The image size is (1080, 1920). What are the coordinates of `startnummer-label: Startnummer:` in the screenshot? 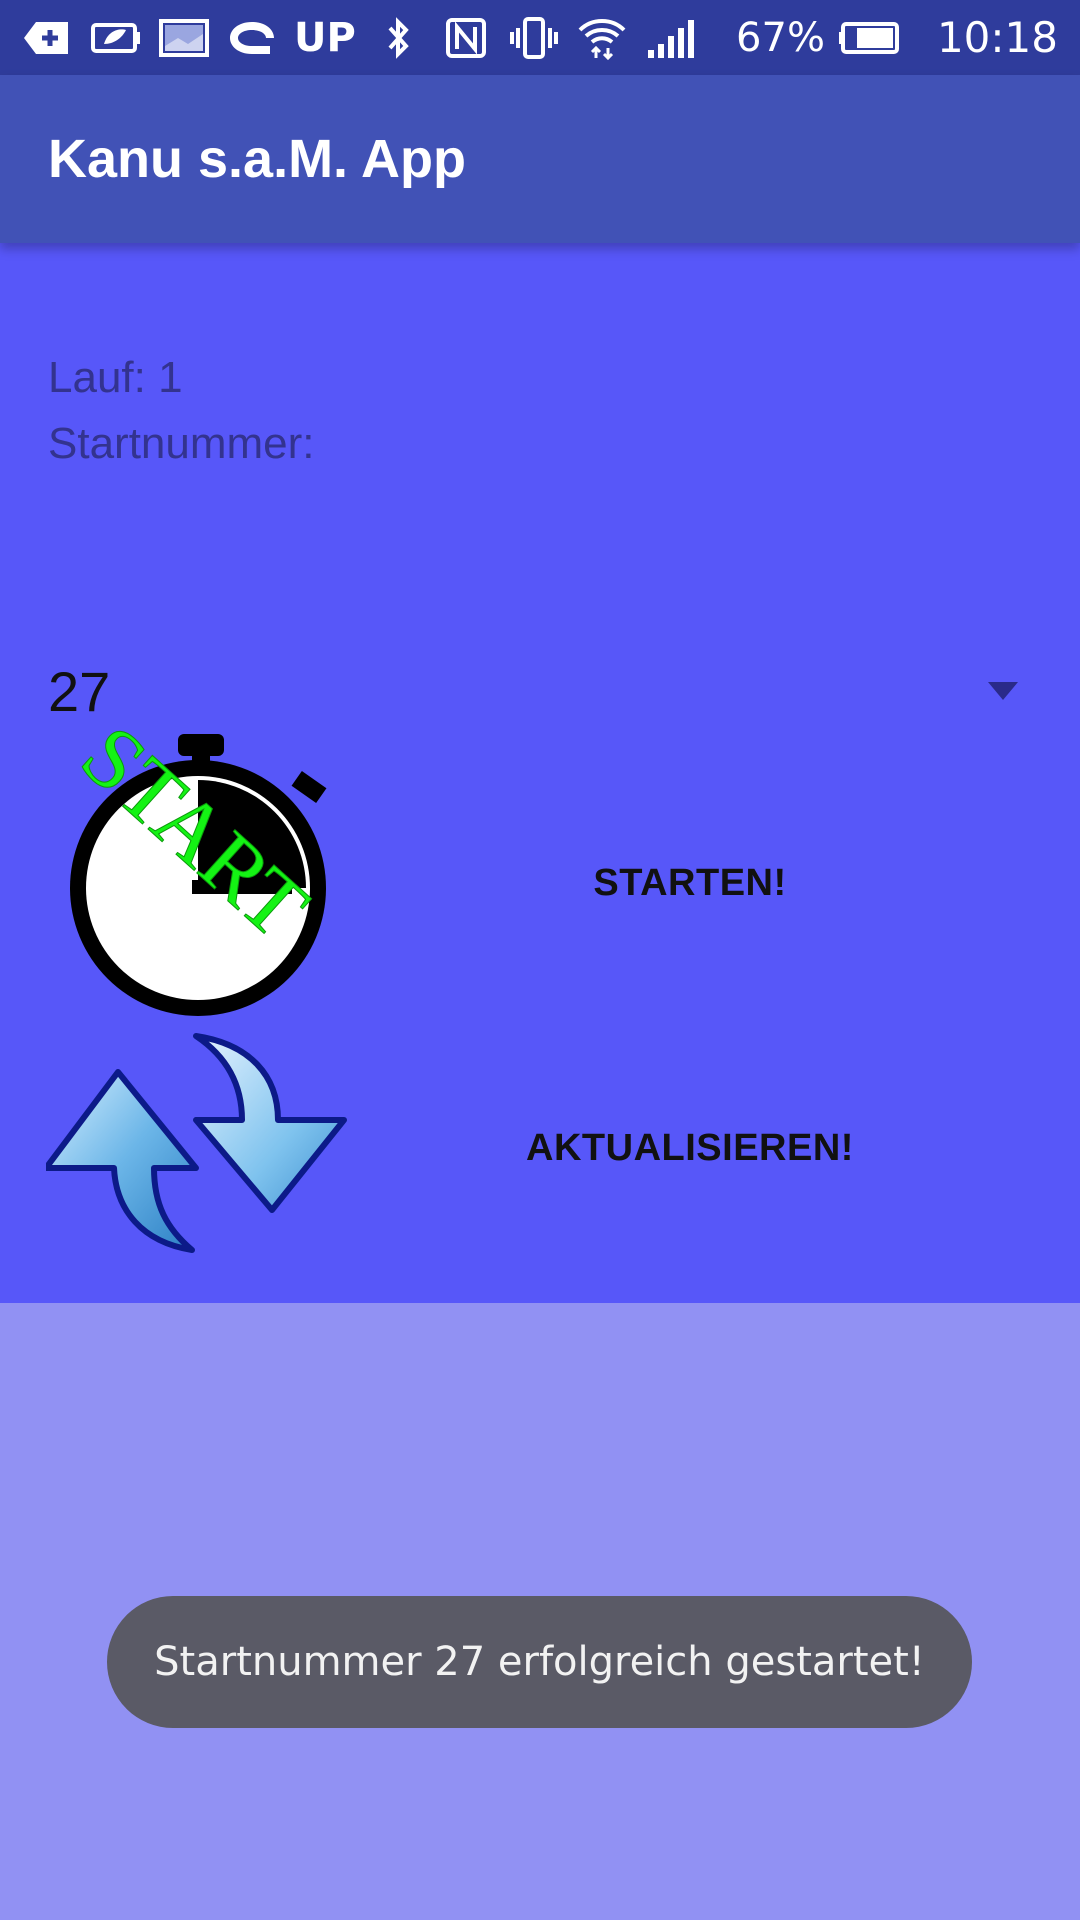 It's located at (181, 443).